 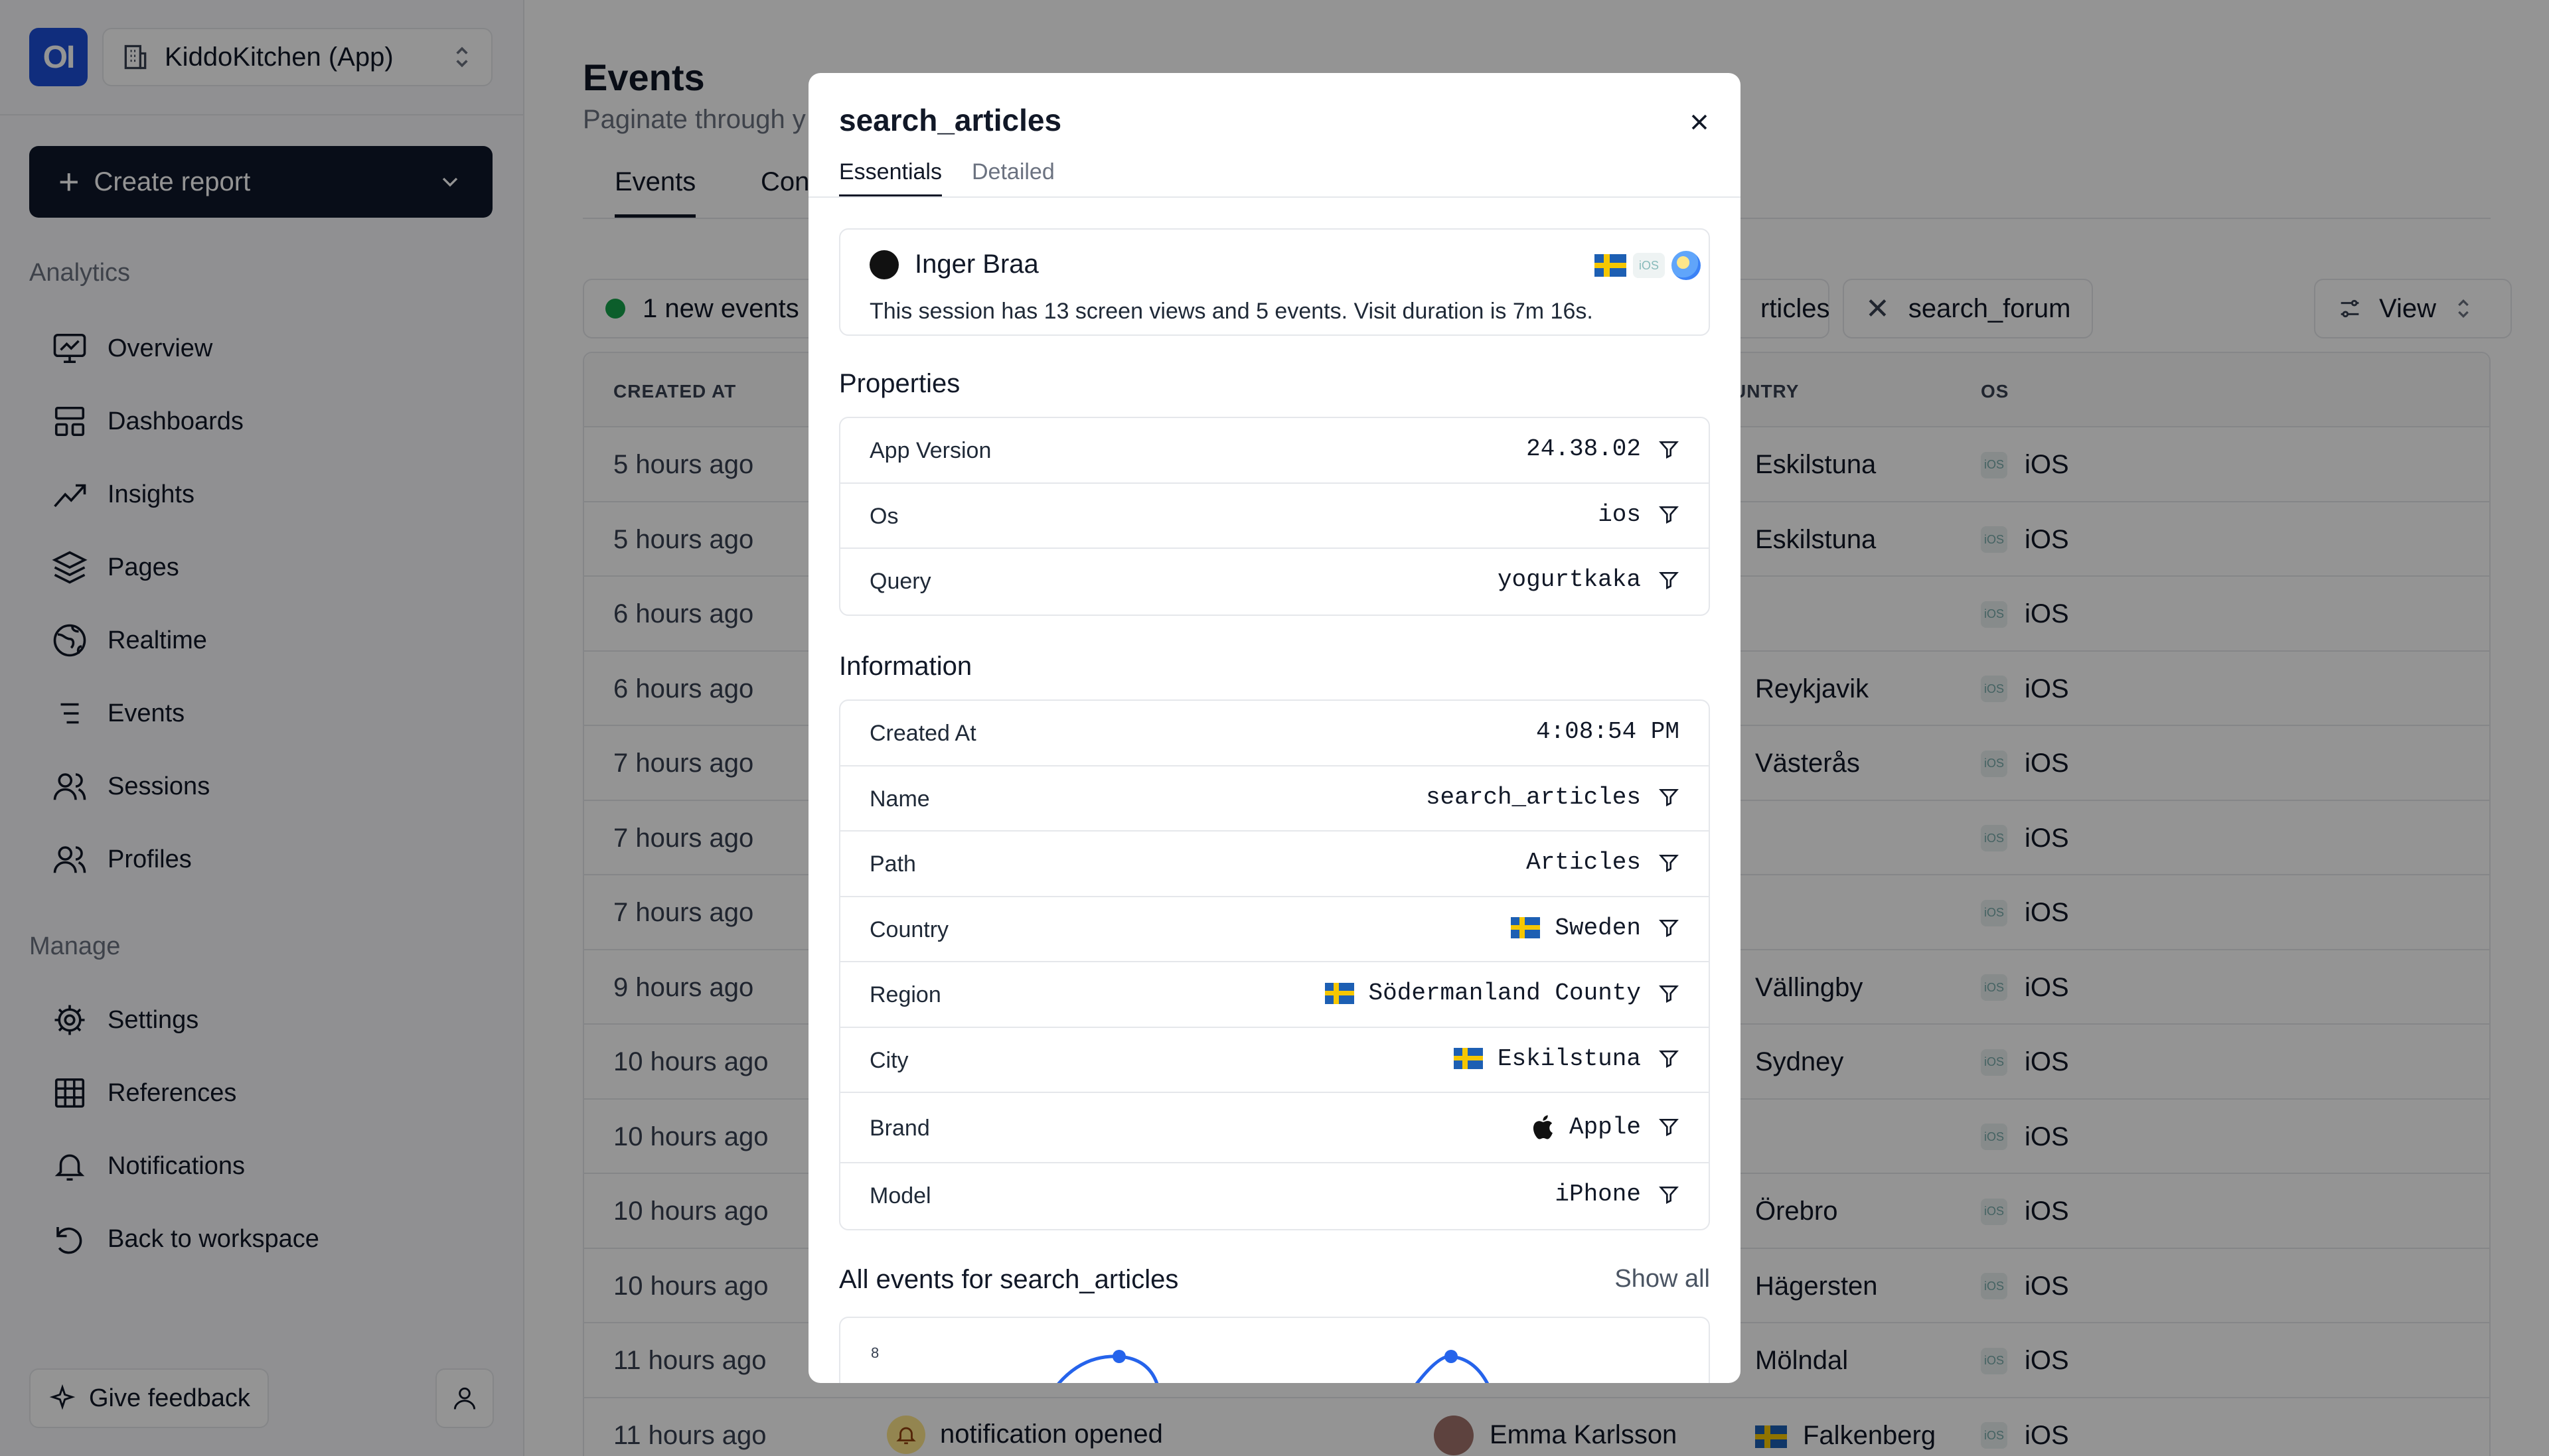 What do you see at coordinates (1274, 582) in the screenshot?
I see `property-row: Query yogurtkaka` at bounding box center [1274, 582].